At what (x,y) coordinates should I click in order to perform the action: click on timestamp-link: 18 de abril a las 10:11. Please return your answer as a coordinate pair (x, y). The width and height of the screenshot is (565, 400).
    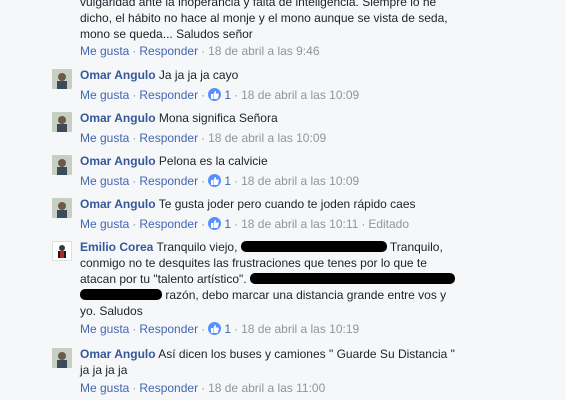
    Looking at the image, I should click on (299, 224).